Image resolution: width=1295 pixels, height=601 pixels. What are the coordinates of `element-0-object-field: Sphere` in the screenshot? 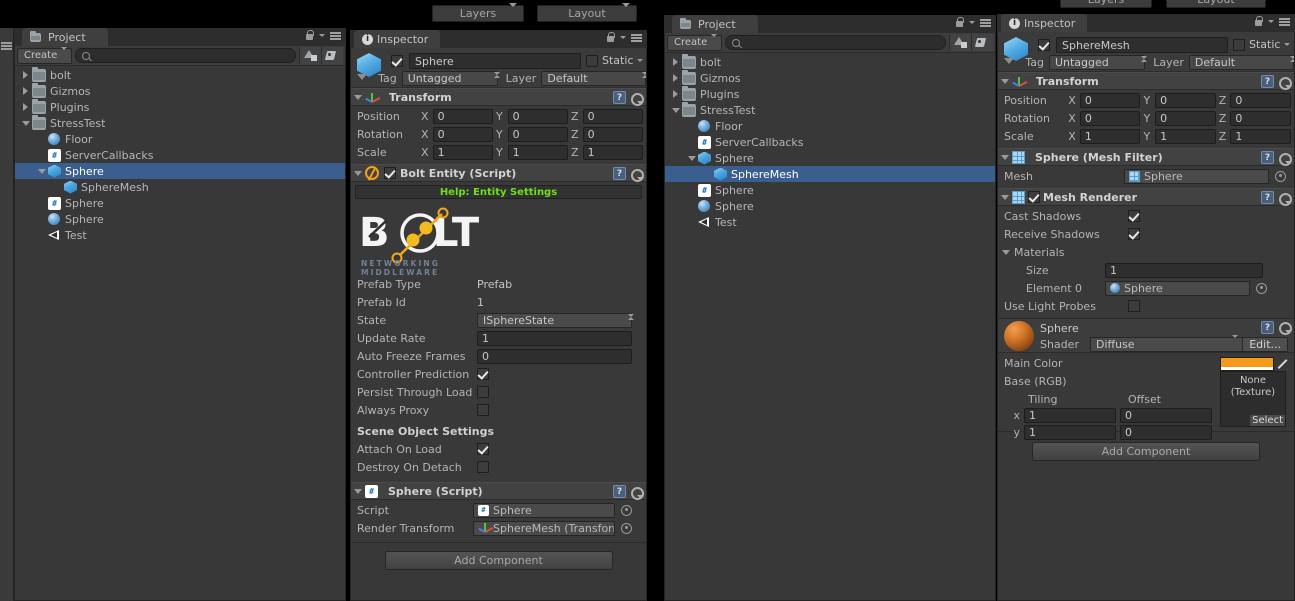 It's located at (1177, 288).